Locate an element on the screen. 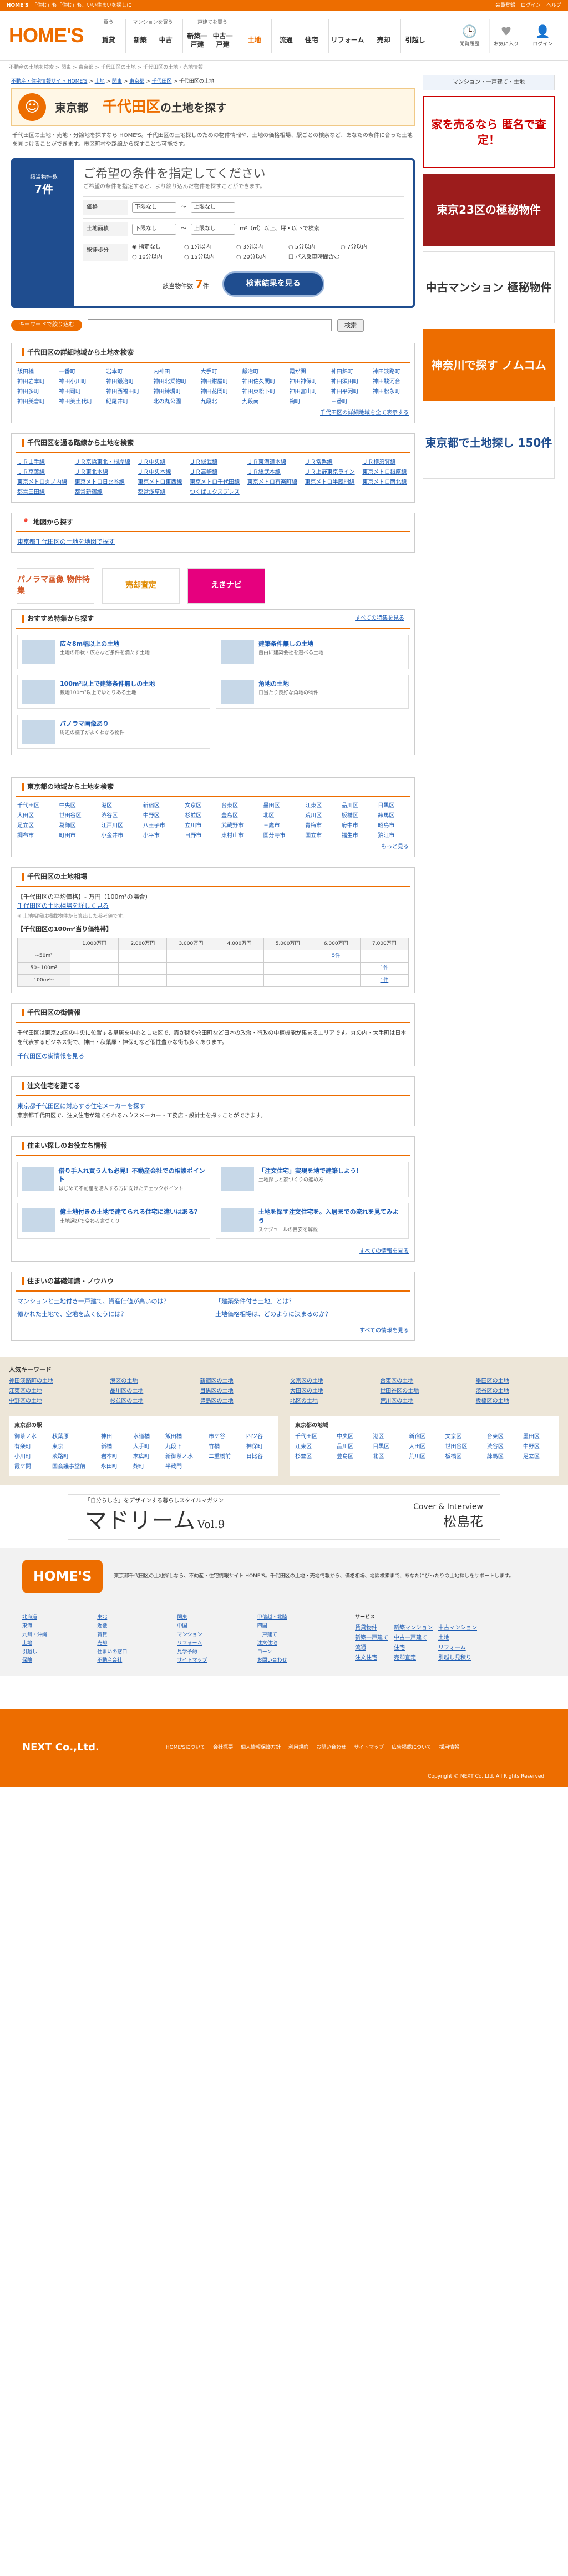 The width and height of the screenshot is (568, 2576). city-link: 八王子市 is located at coordinates (161, 826).